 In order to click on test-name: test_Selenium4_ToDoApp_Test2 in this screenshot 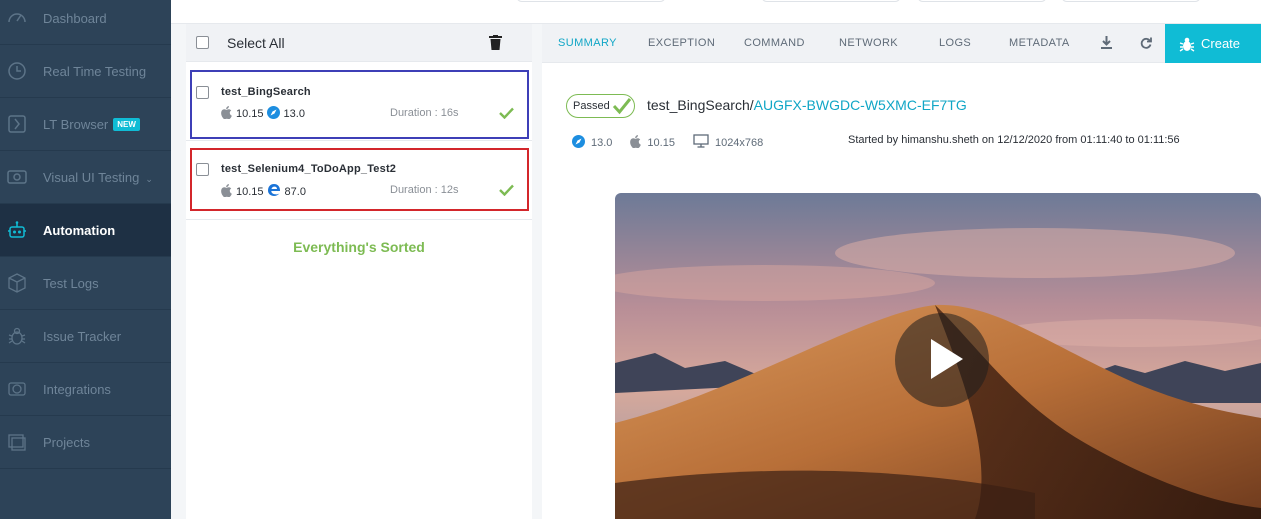, I will do `click(308, 169)`.